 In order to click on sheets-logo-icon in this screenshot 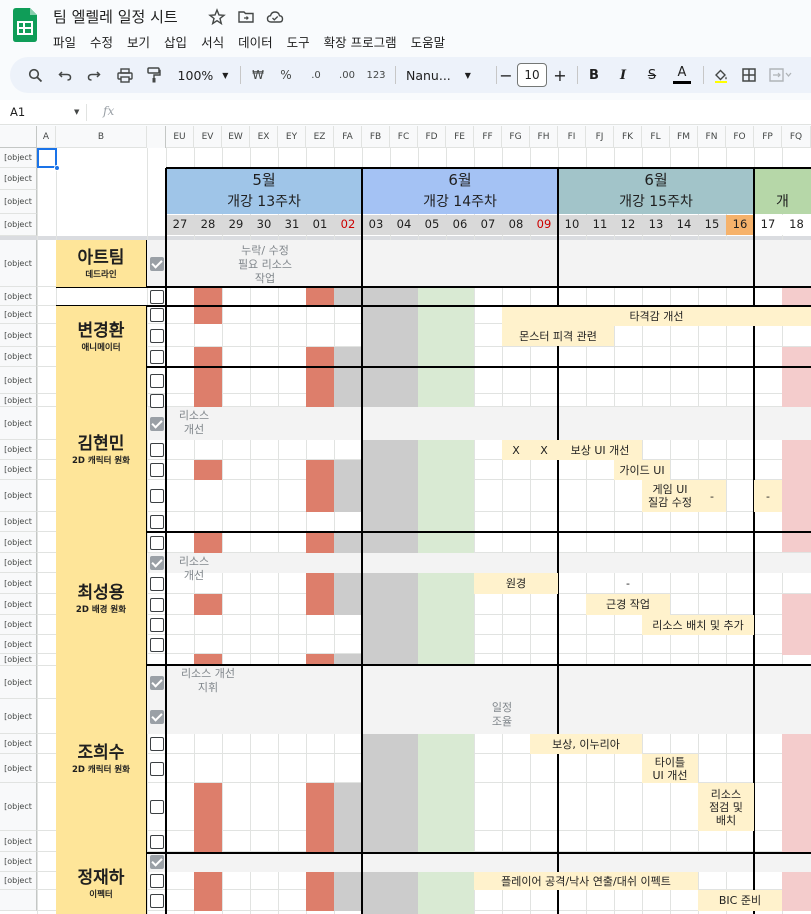, I will do `click(25, 25)`.